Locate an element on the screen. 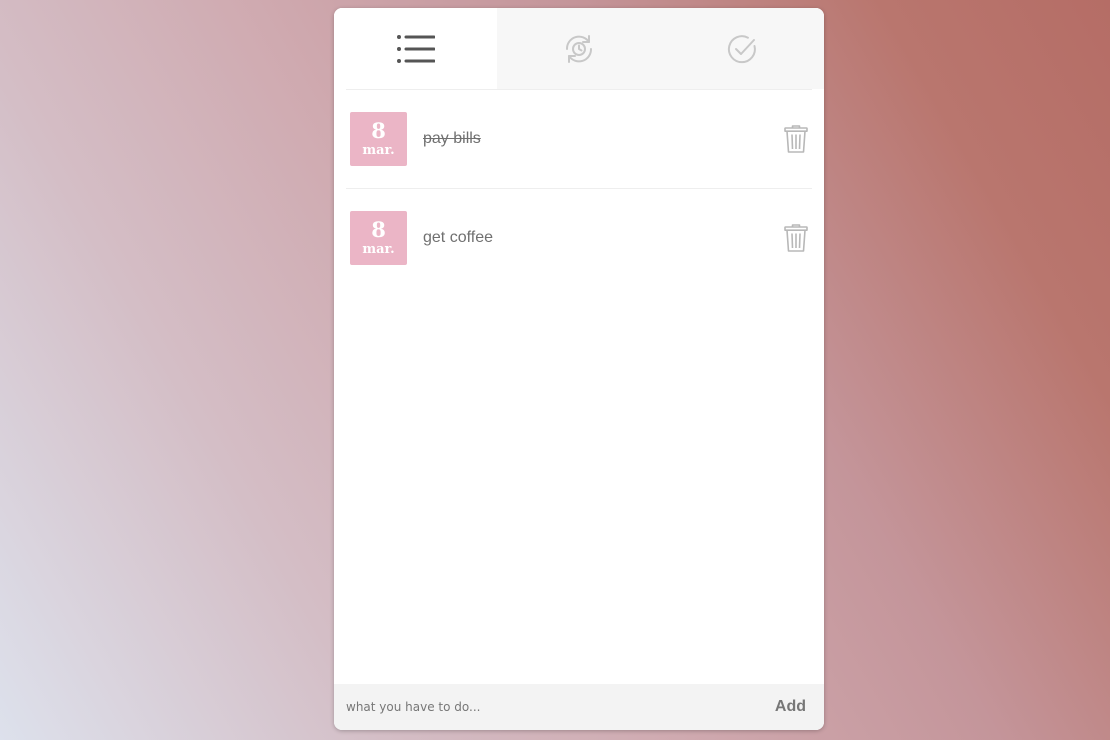  tab-bar is located at coordinates (579, 48).